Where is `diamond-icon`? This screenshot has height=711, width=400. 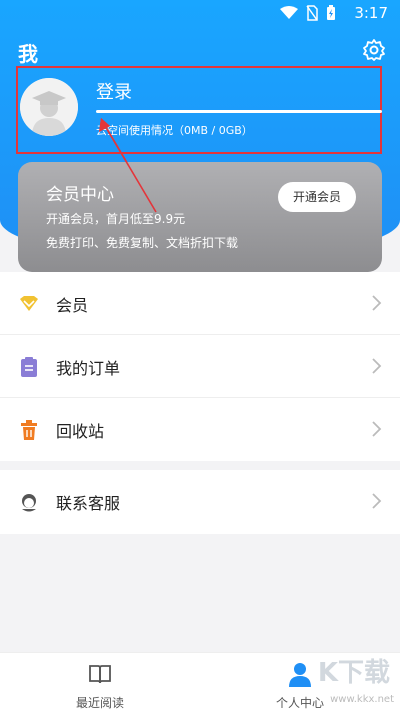 diamond-icon is located at coordinates (29, 303).